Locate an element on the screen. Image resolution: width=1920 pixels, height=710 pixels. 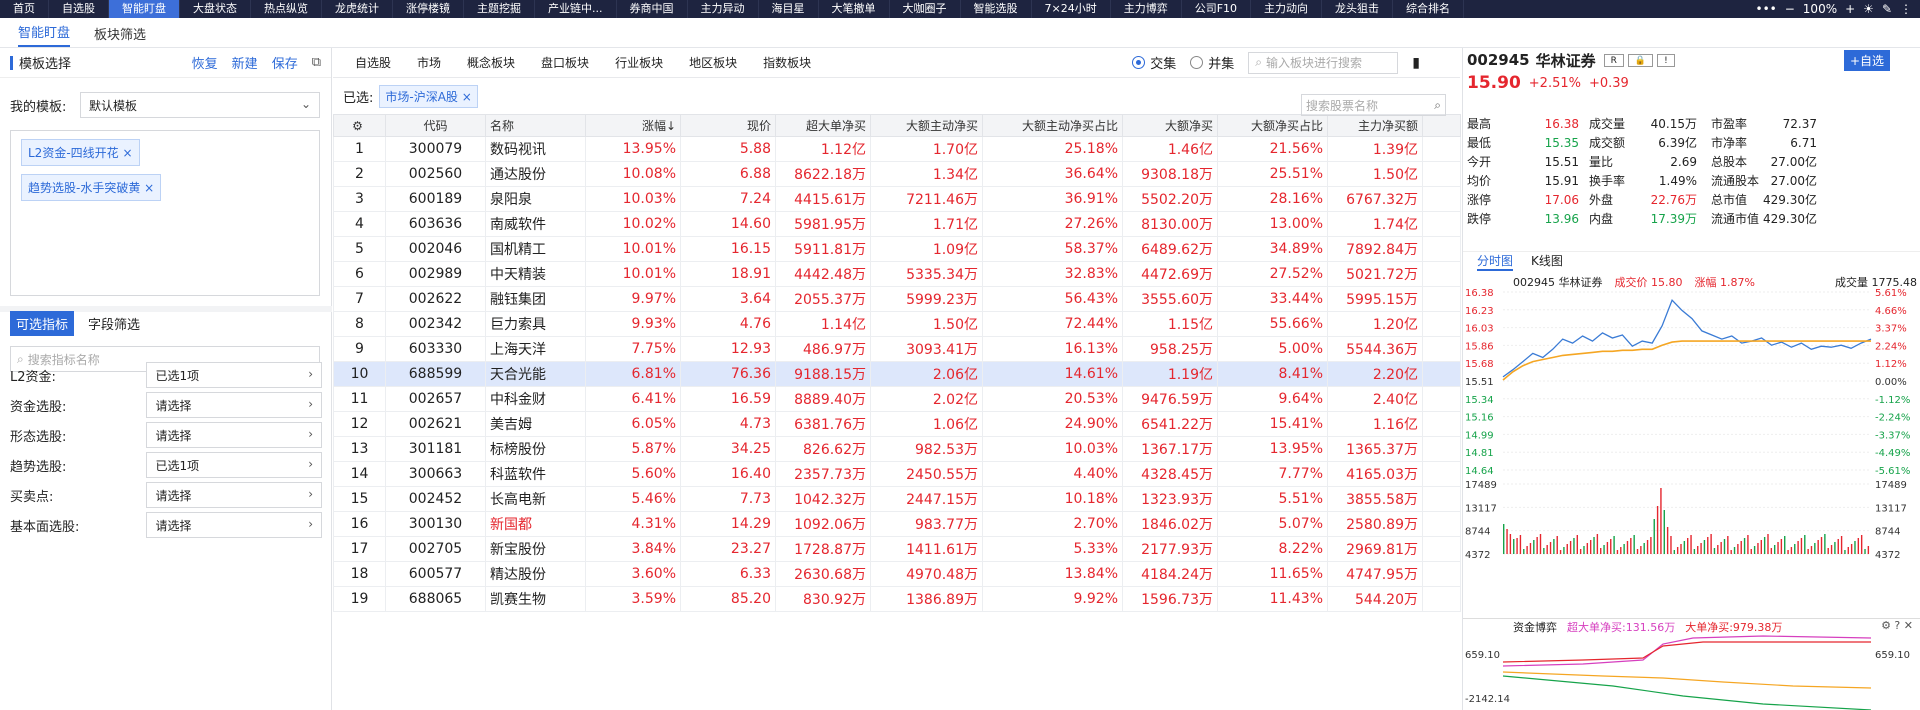
add-watchlist-button: +自选 is located at coordinates (1866, 60).